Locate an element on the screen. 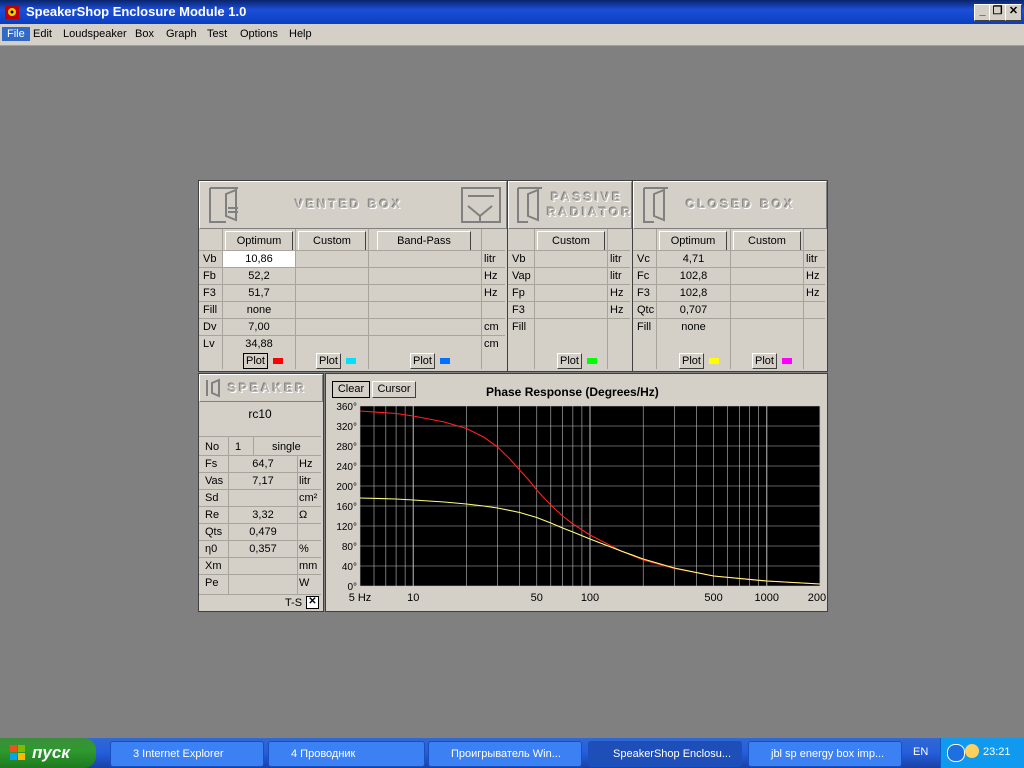  y-tick-label: 80° is located at coordinates (349, 547).